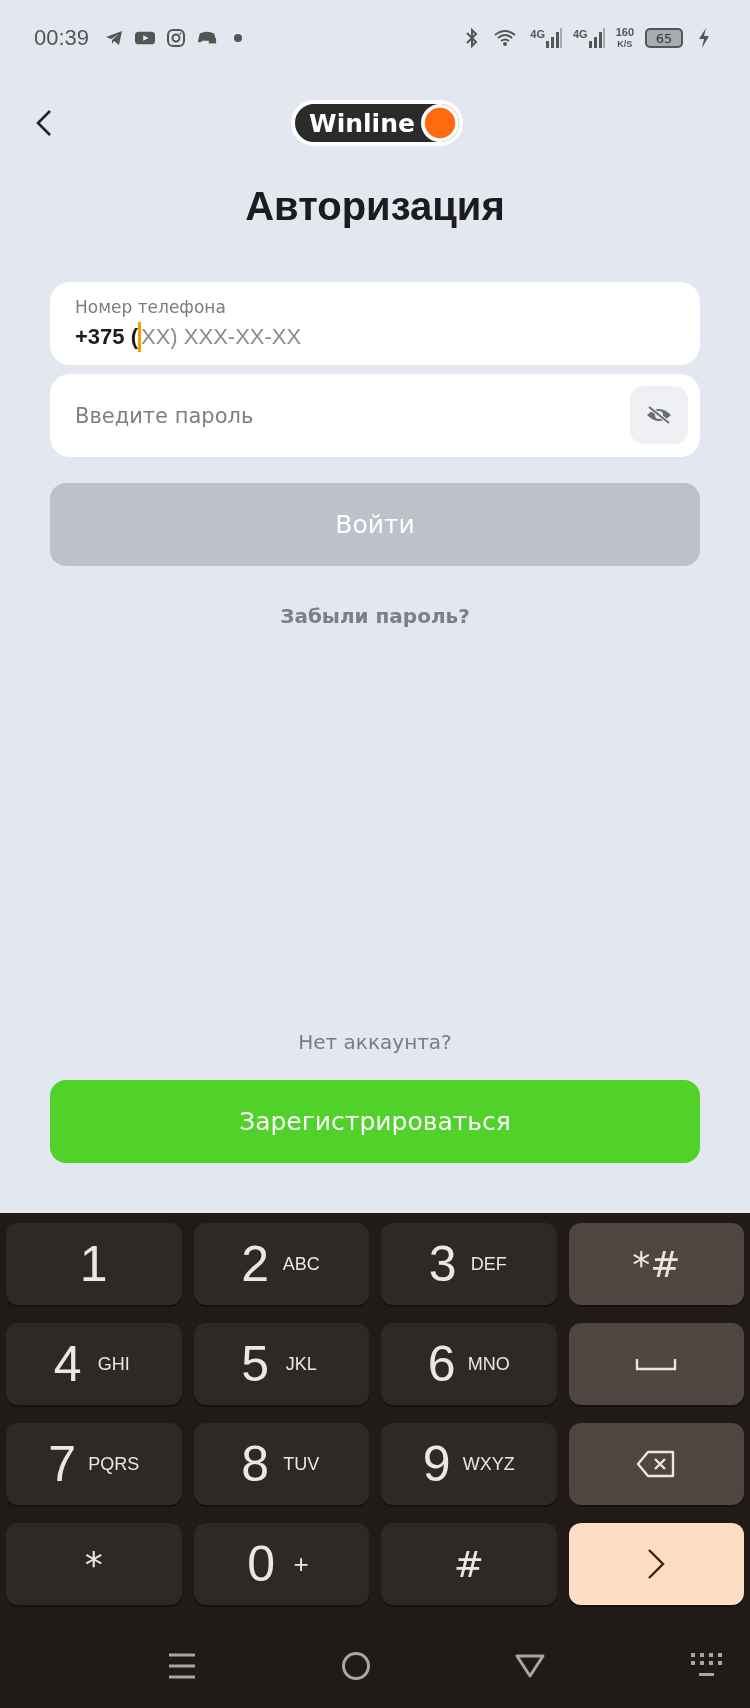 Image resolution: width=750 pixels, height=1708 pixels. Describe the element at coordinates (94, 1464) in the screenshot. I see `keyboard-key: 7 PQRS` at that location.